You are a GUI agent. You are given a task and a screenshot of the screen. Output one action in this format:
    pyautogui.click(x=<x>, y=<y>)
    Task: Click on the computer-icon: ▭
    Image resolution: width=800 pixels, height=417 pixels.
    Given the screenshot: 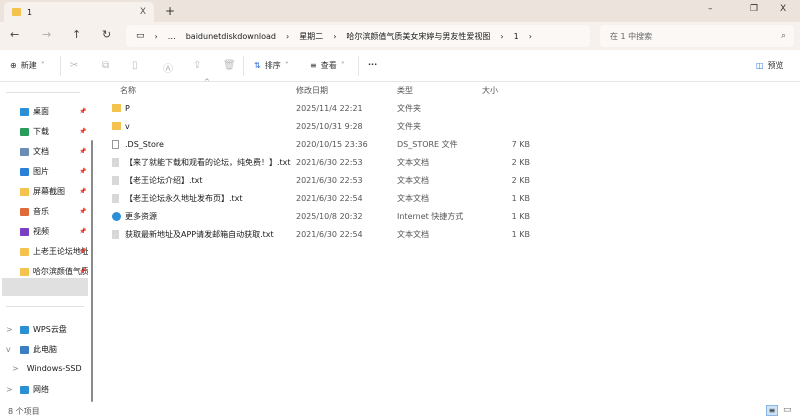 What is the action you would take?
    pyautogui.click(x=140, y=36)
    